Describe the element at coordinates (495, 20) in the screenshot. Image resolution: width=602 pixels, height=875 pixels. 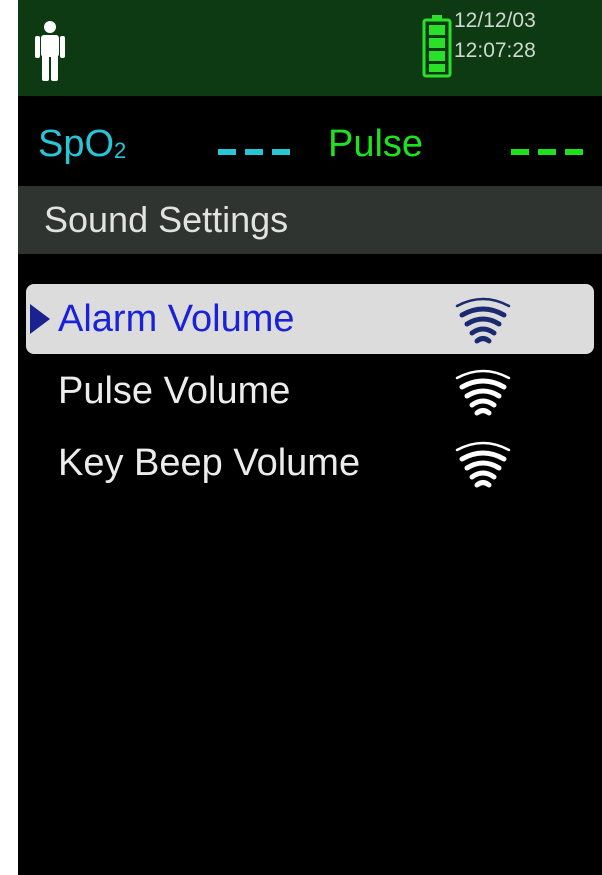
I see `date-text: 12/12/03` at that location.